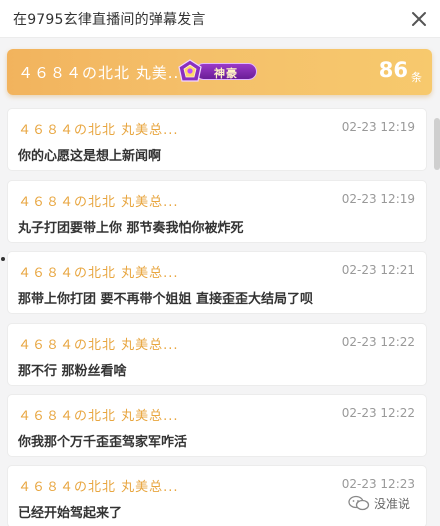 The width and height of the screenshot is (440, 526). I want to click on message-text: 那不行 那粉丝看啥, so click(72, 371).